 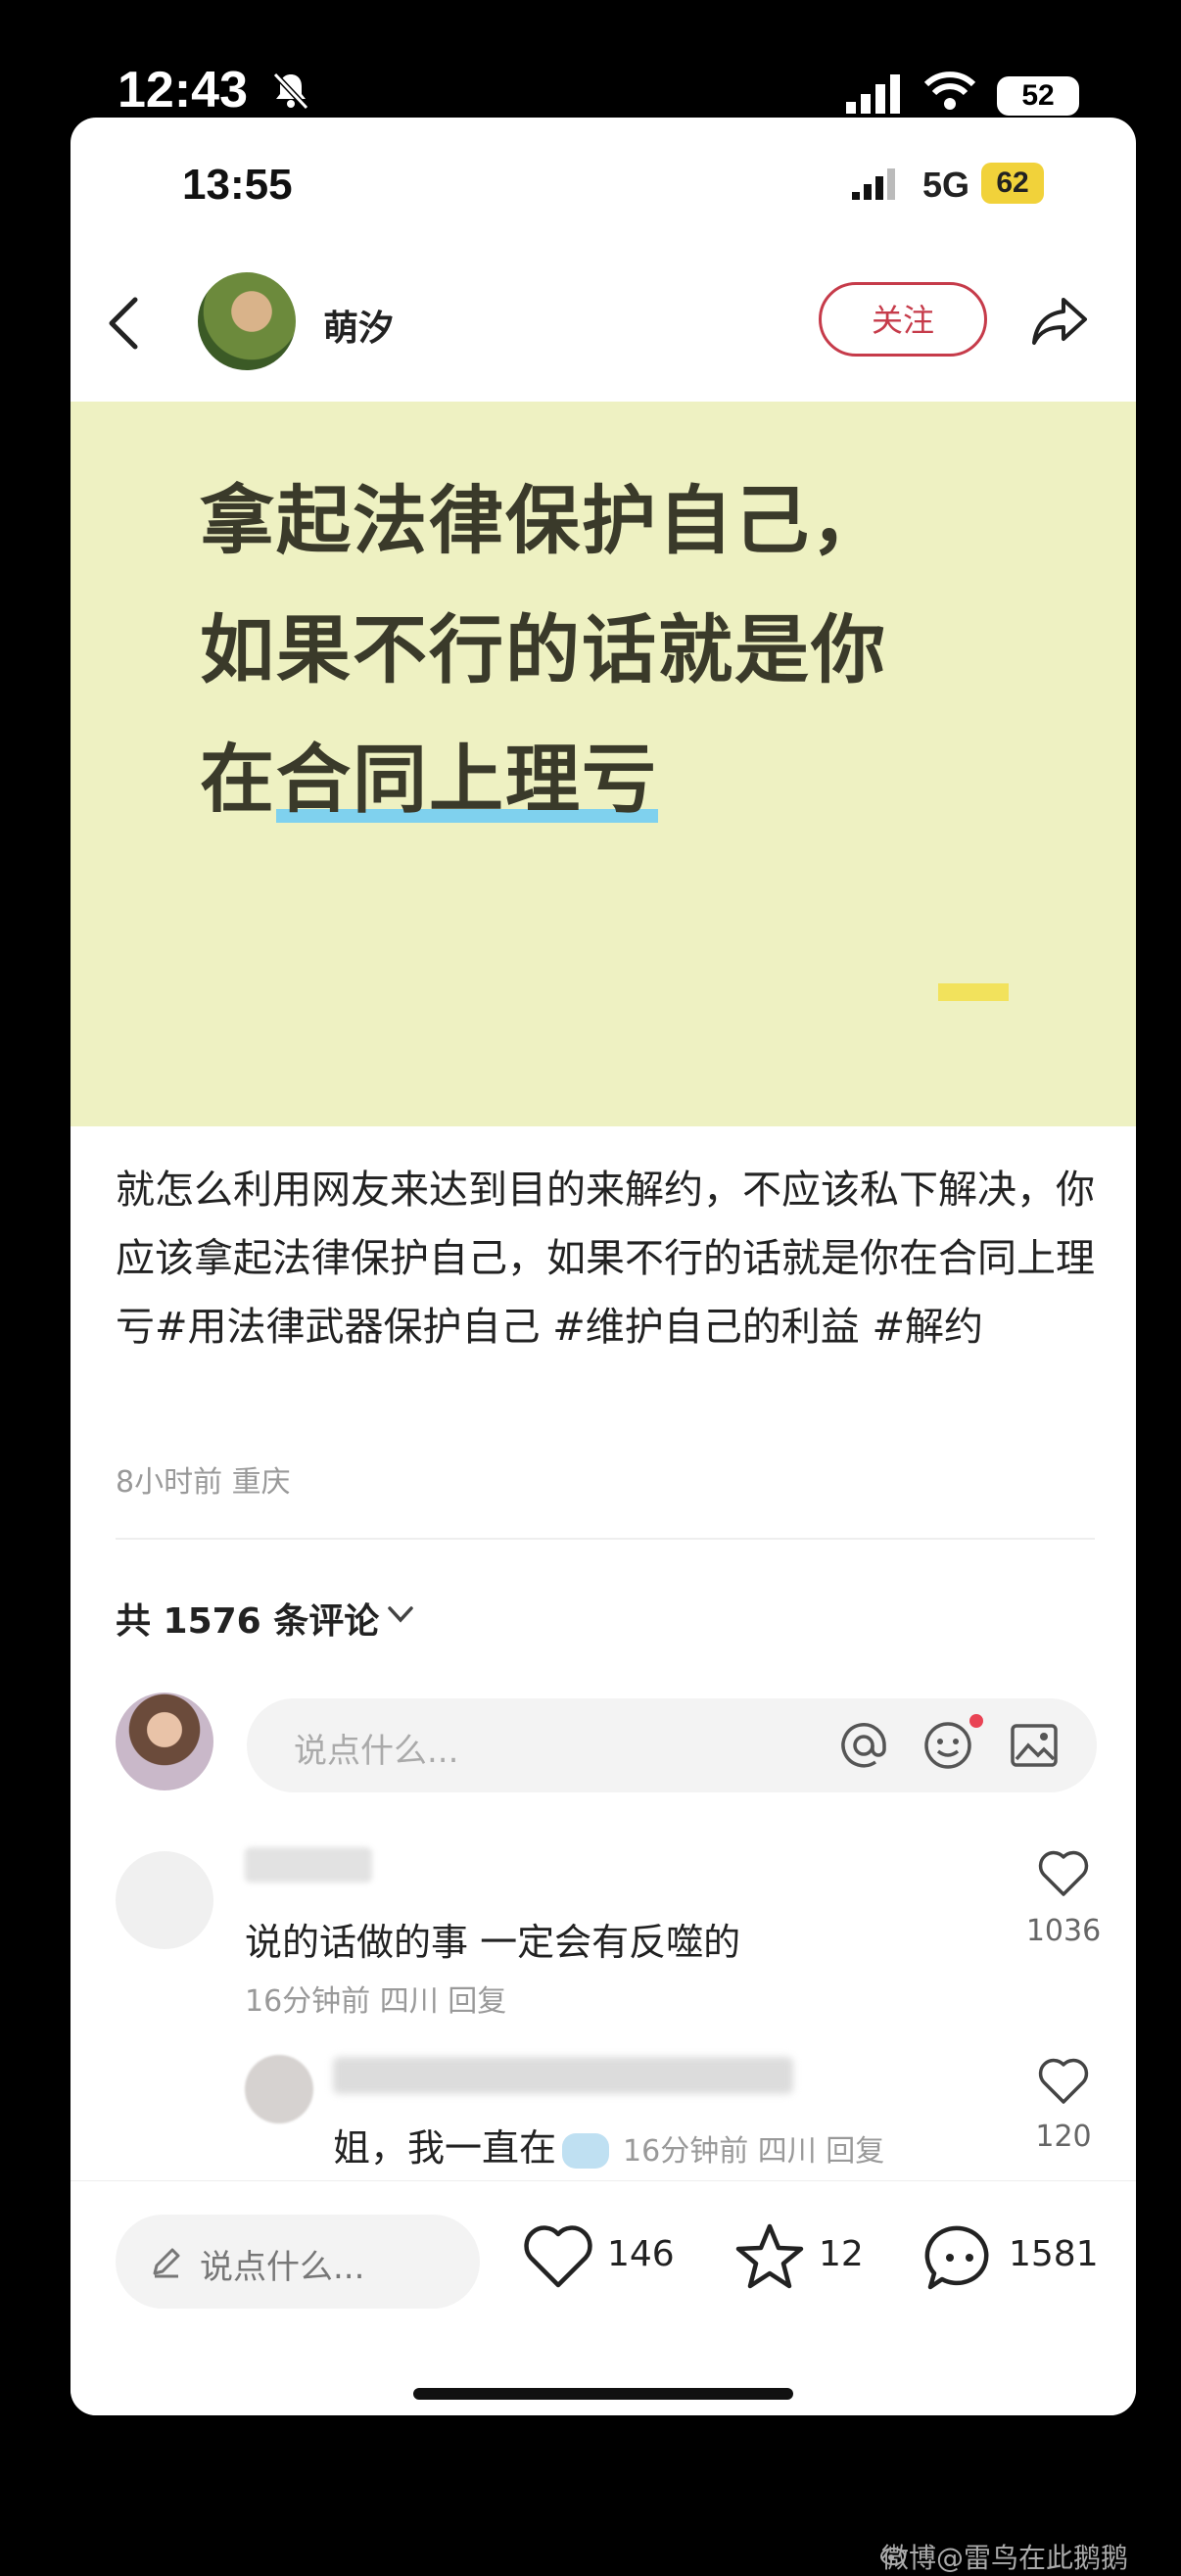 What do you see at coordinates (124, 323) in the screenshot?
I see `back-arrow-icon` at bounding box center [124, 323].